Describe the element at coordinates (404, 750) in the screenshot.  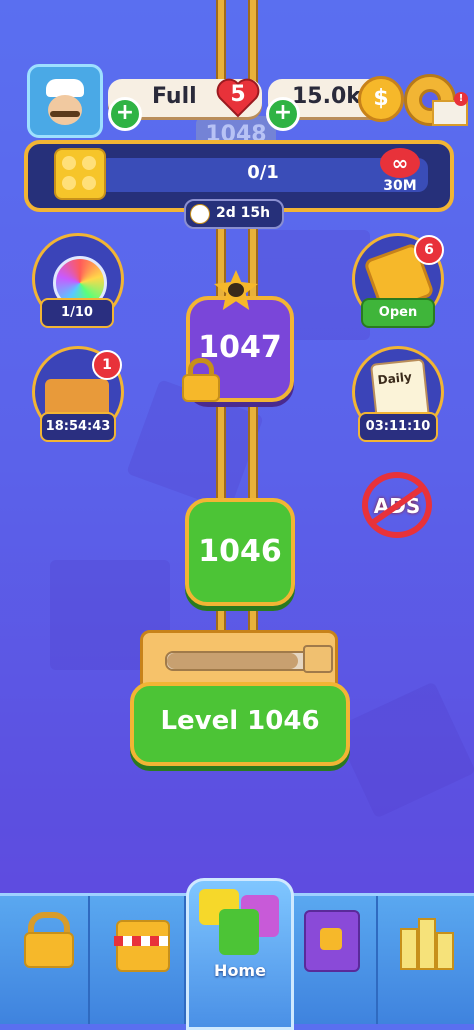
I see `background-brick-shape` at that location.